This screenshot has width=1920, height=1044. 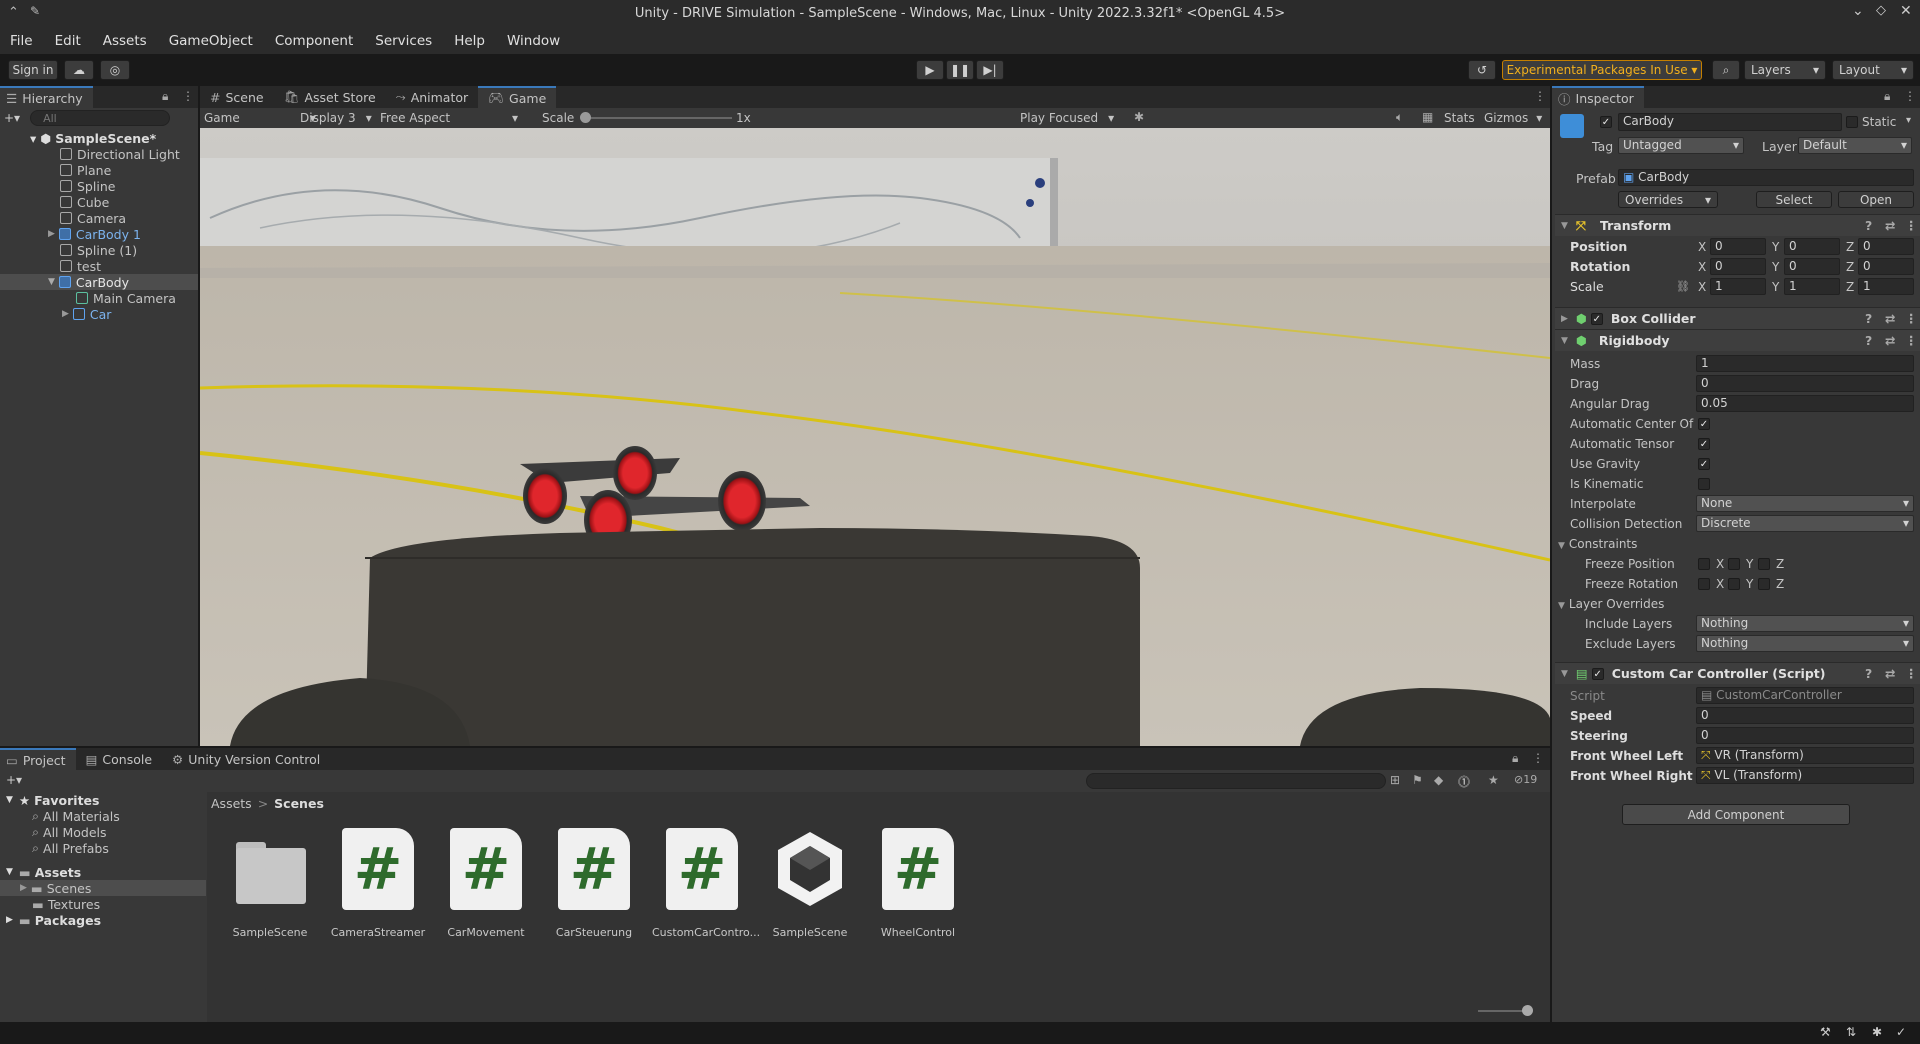 I want to click on search-by-label-icon: ⚑, so click(x=1417, y=780).